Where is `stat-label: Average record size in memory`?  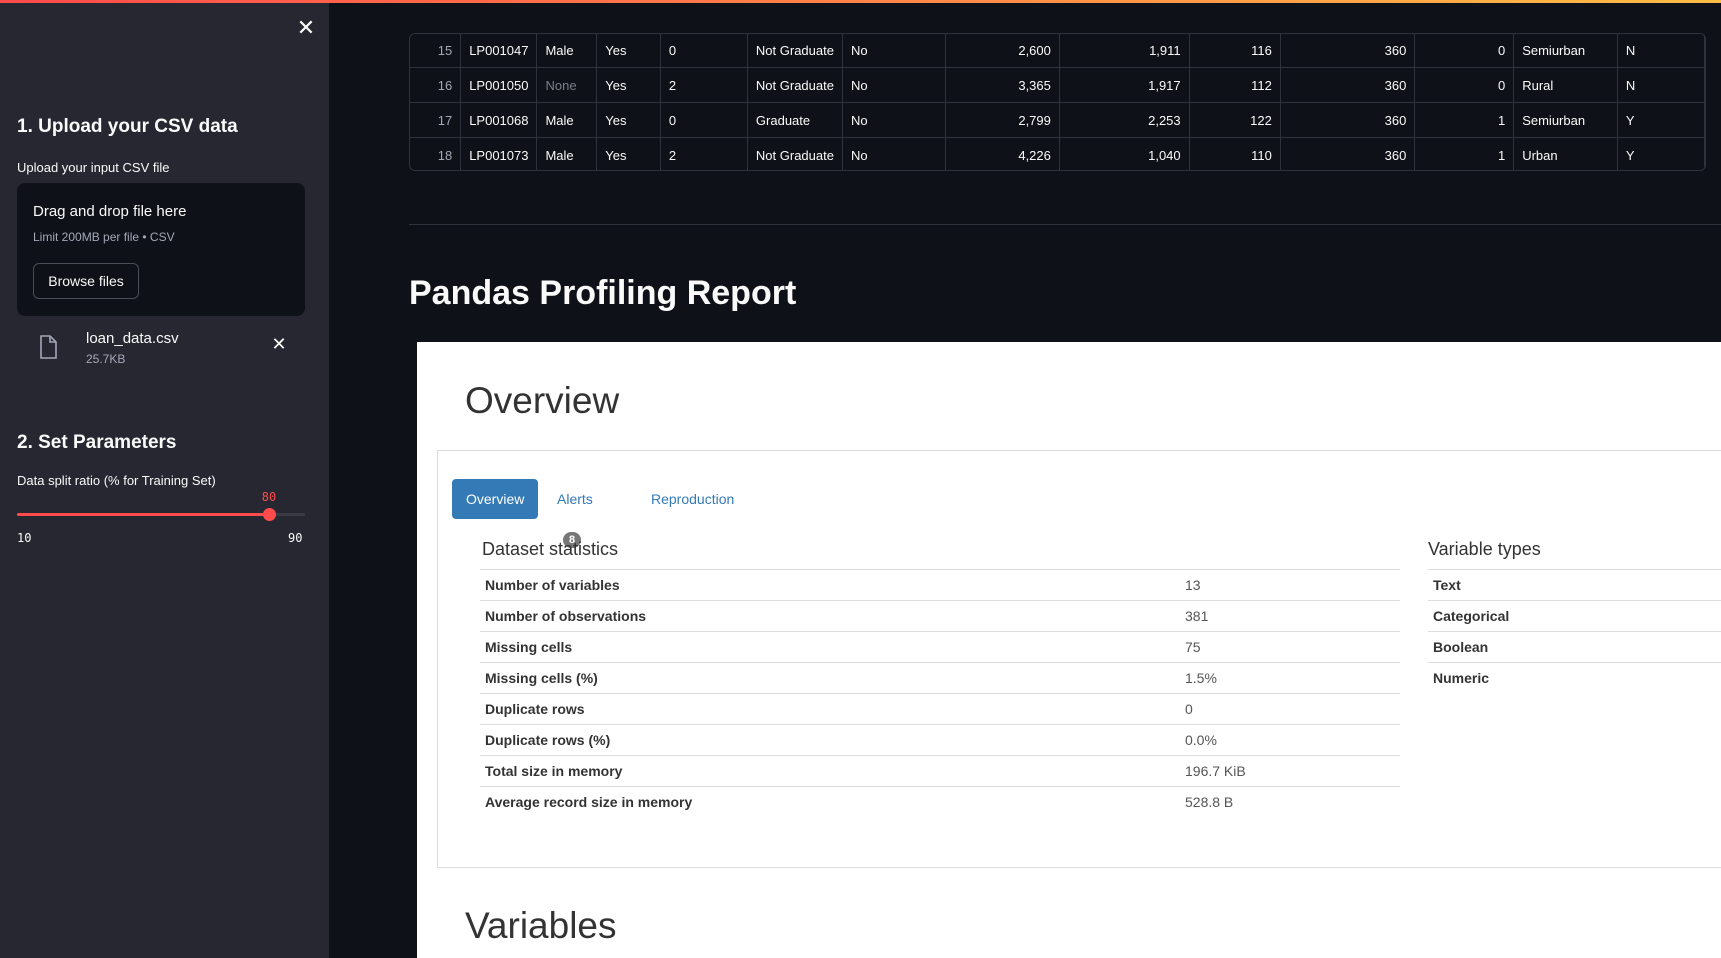 stat-label: Average record size in memory is located at coordinates (830, 801).